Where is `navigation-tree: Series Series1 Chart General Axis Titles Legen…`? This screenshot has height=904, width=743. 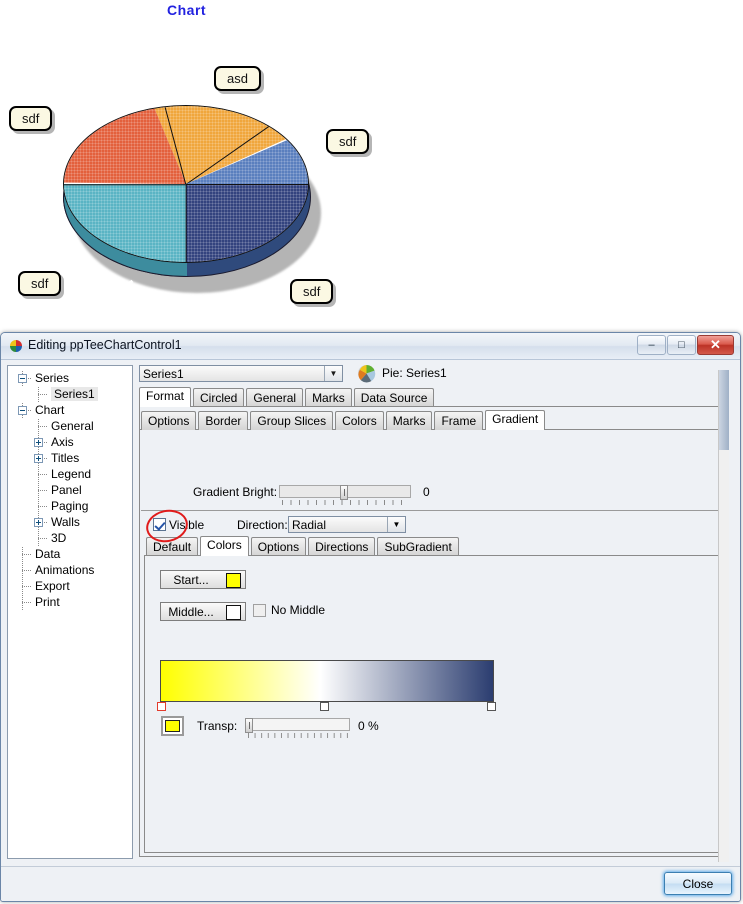 navigation-tree: Series Series1 Chart General Axis Titles Legen… is located at coordinates (70, 612).